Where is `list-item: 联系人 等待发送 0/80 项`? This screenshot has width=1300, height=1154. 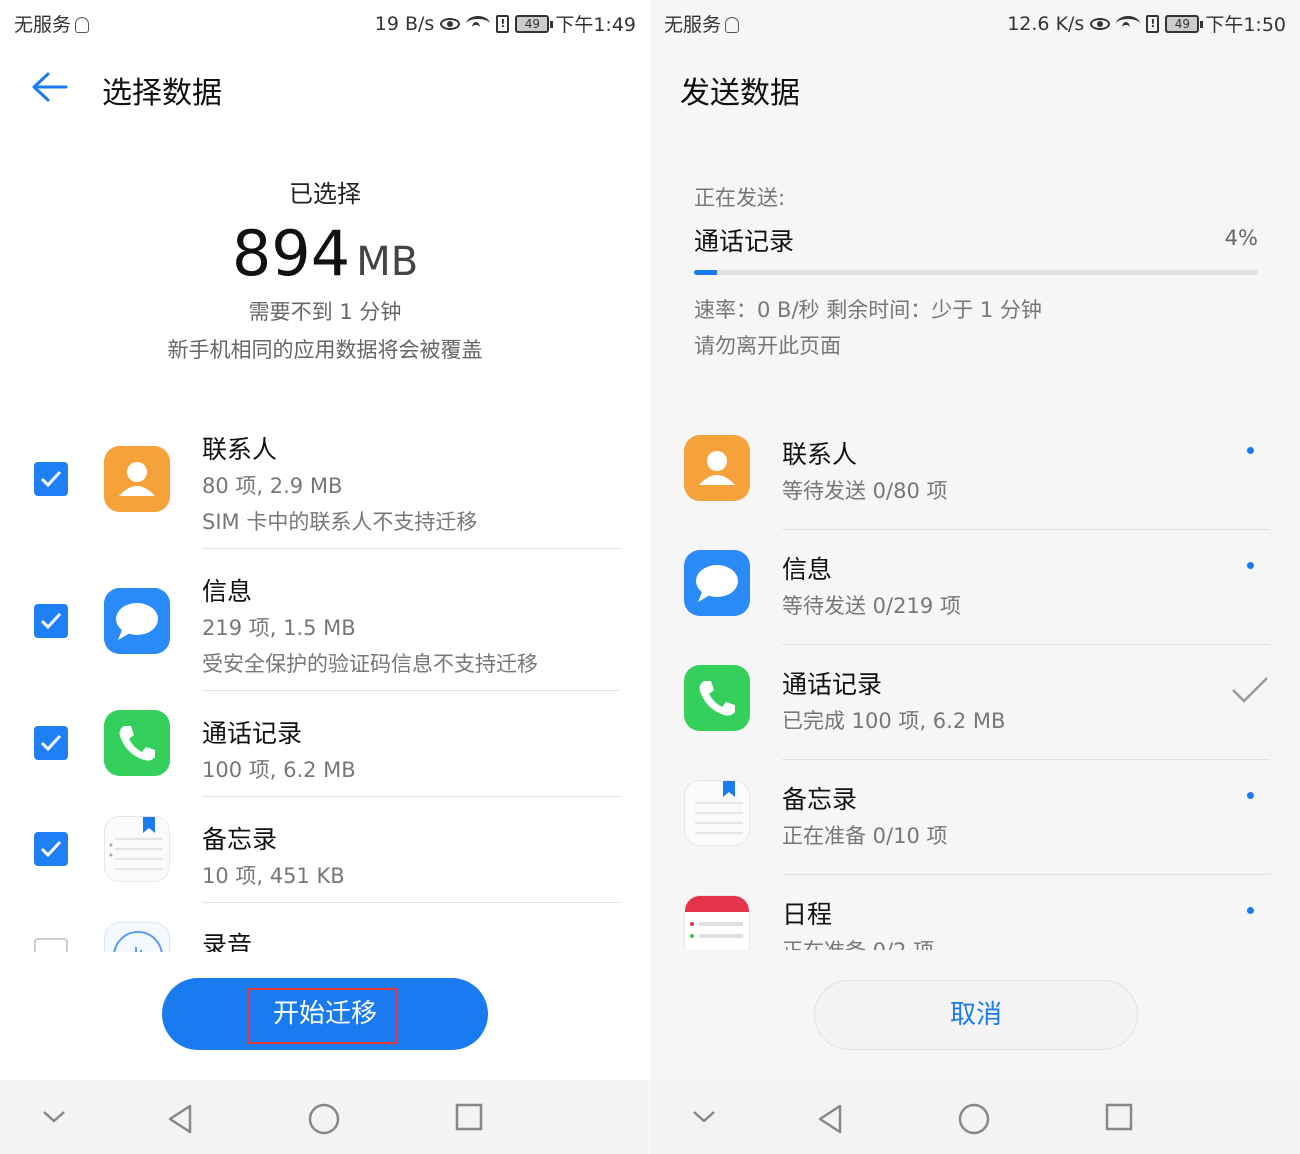
list-item: 联系人 等待发送 0/80 项 is located at coordinates (975, 472).